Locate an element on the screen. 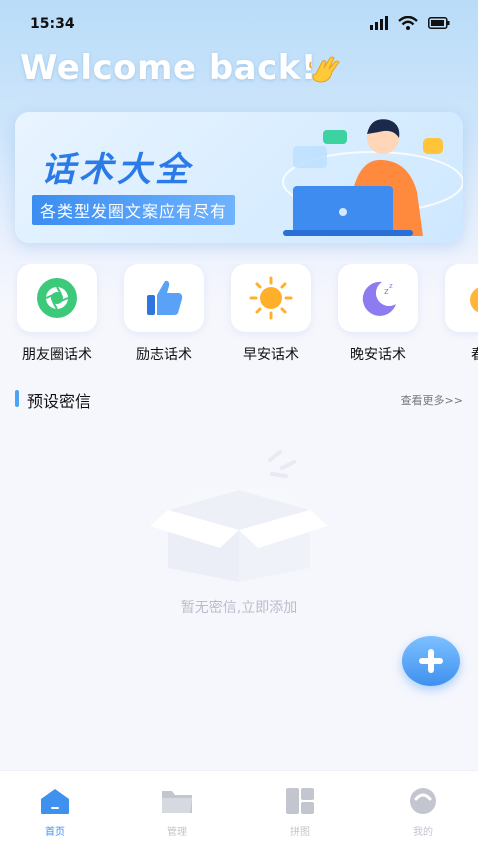 This screenshot has height=851, width=478. category-row: 朋友圈话术 励志话术 早安话术 z z 晚安话术 is located at coordinates (239, 319).